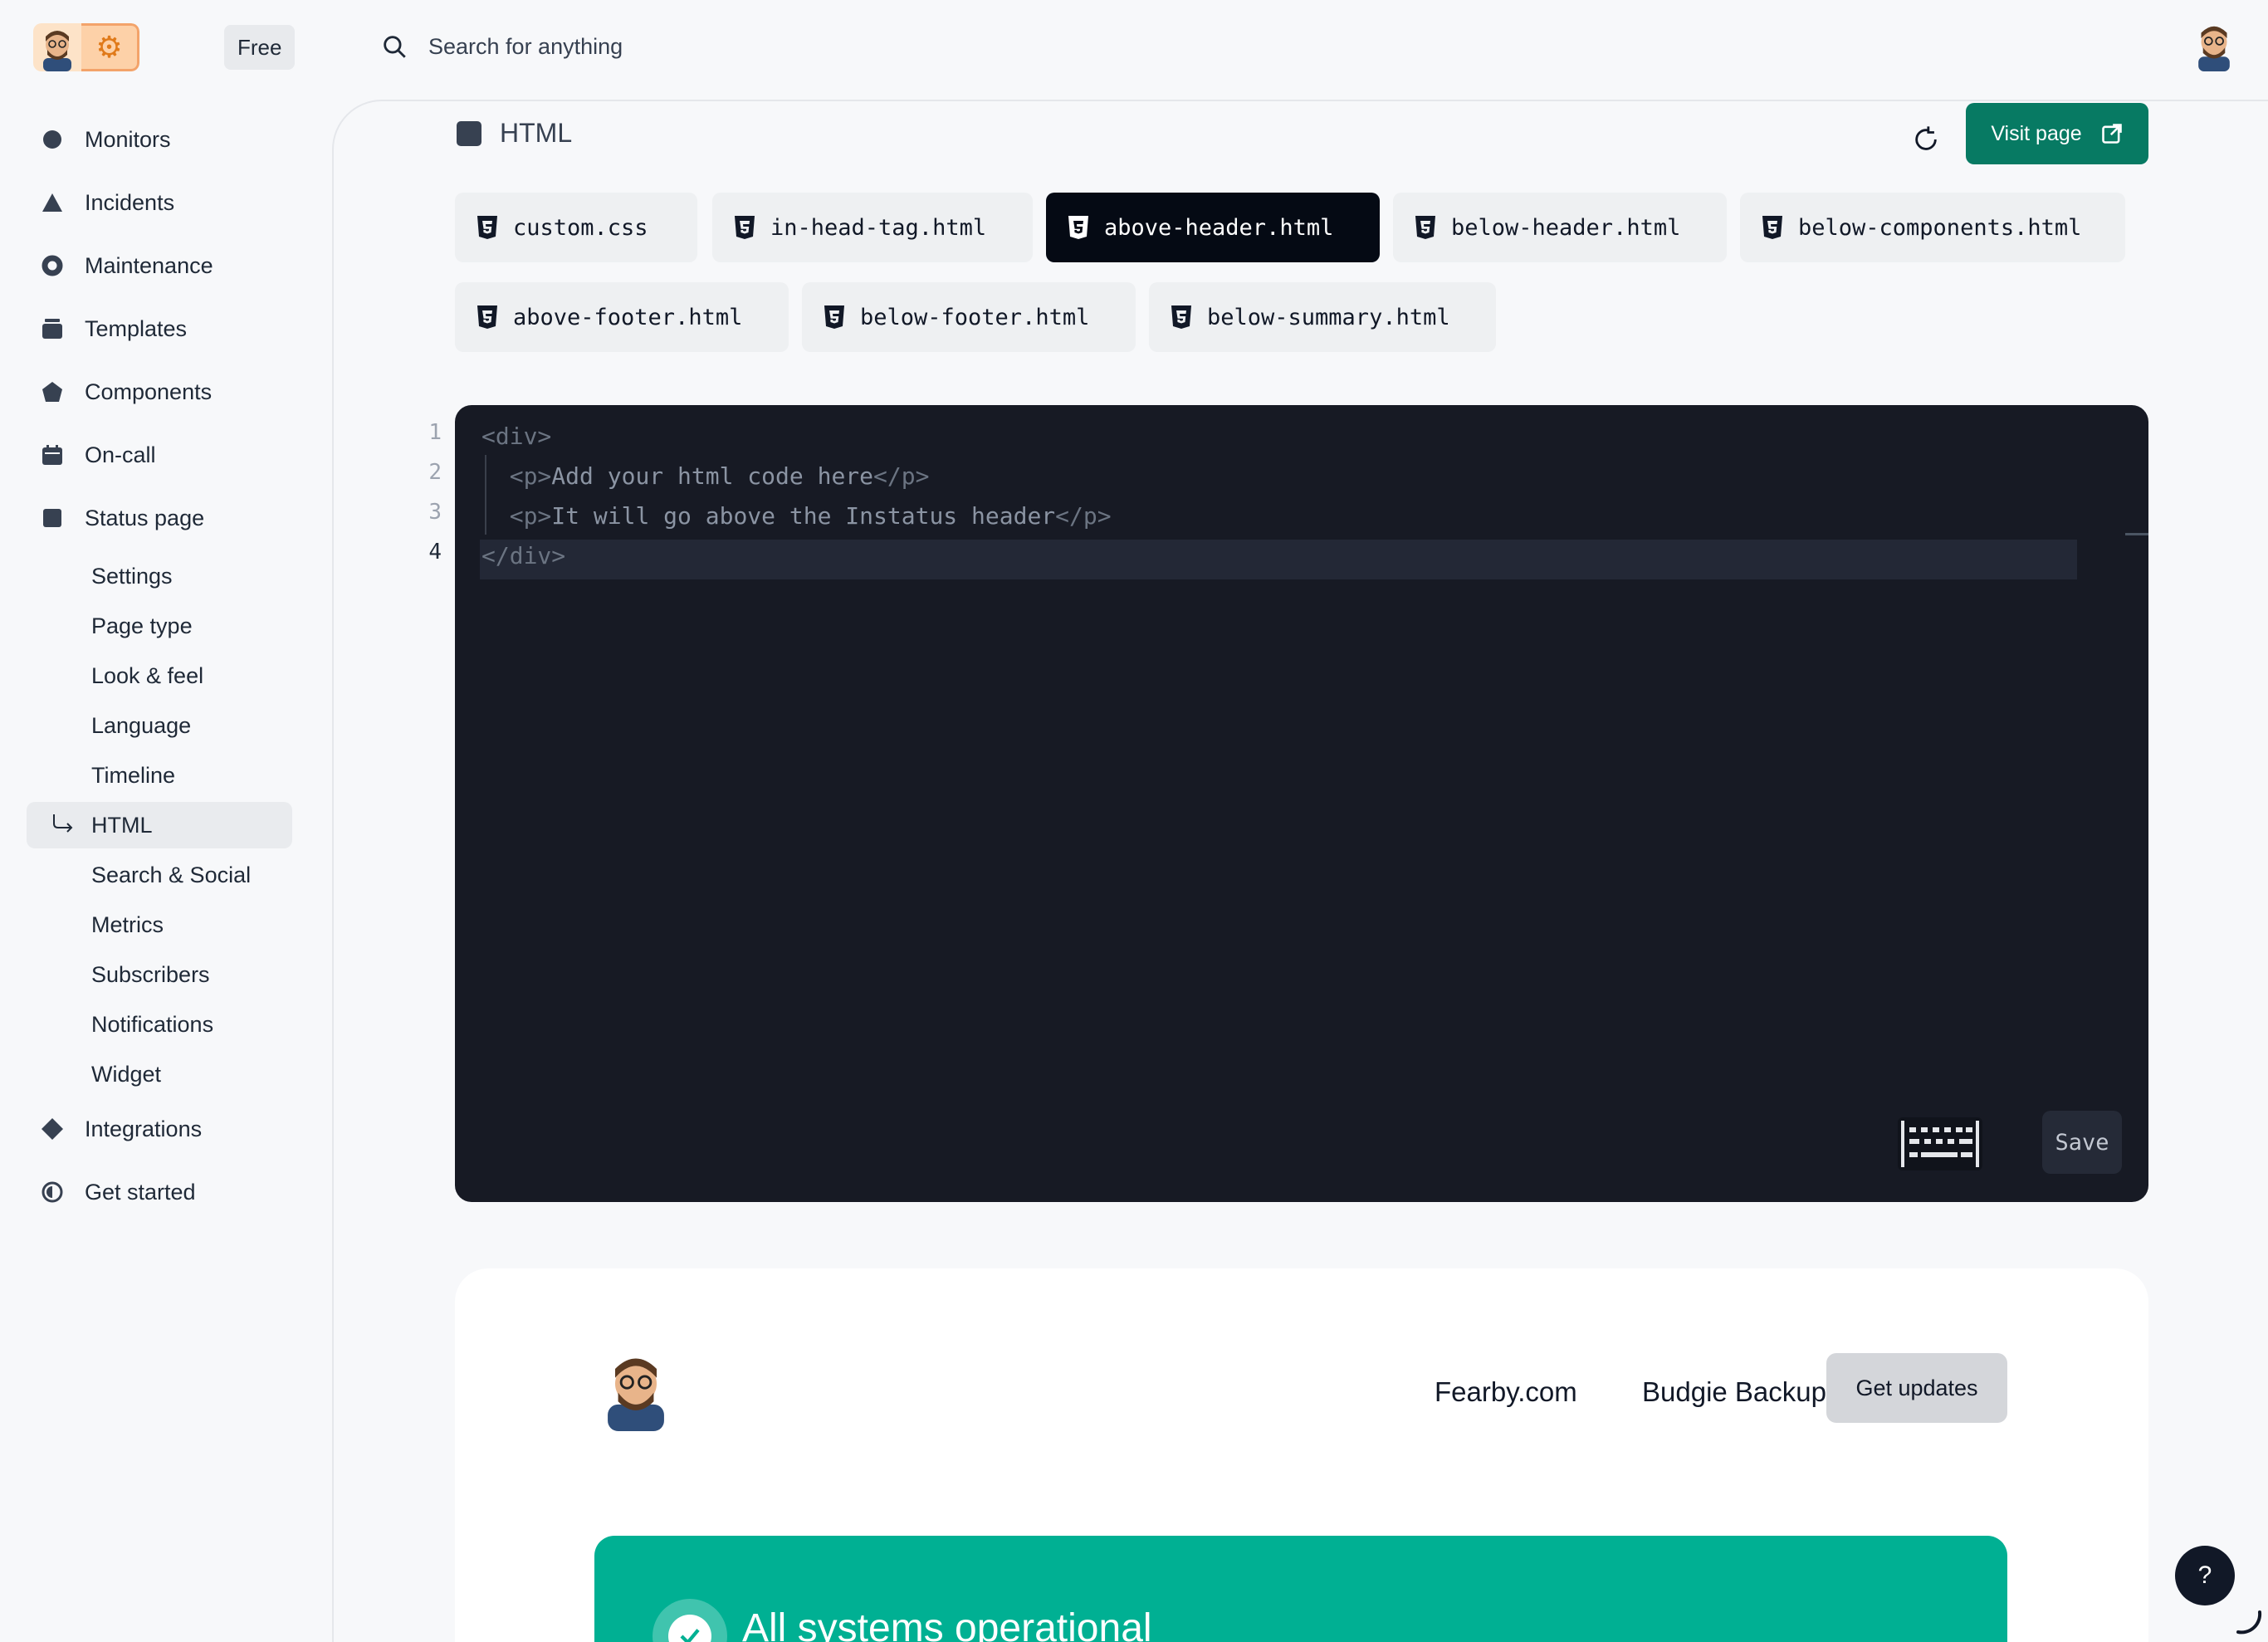  I want to click on get-updates-button: Get updates, so click(1916, 1388).